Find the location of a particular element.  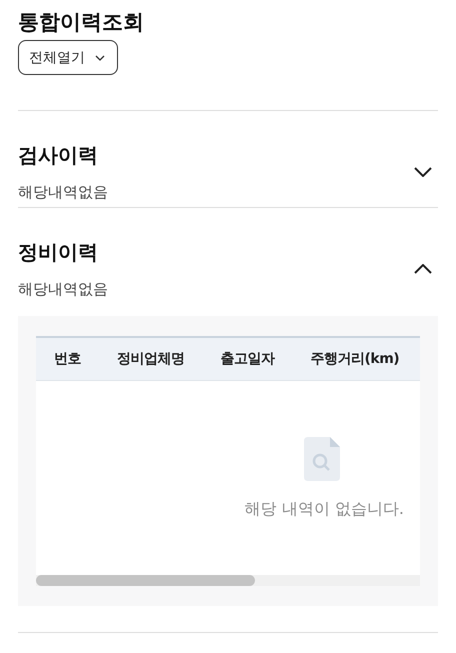

empty-message: 해당 내역이 없습니다. is located at coordinates (324, 509).